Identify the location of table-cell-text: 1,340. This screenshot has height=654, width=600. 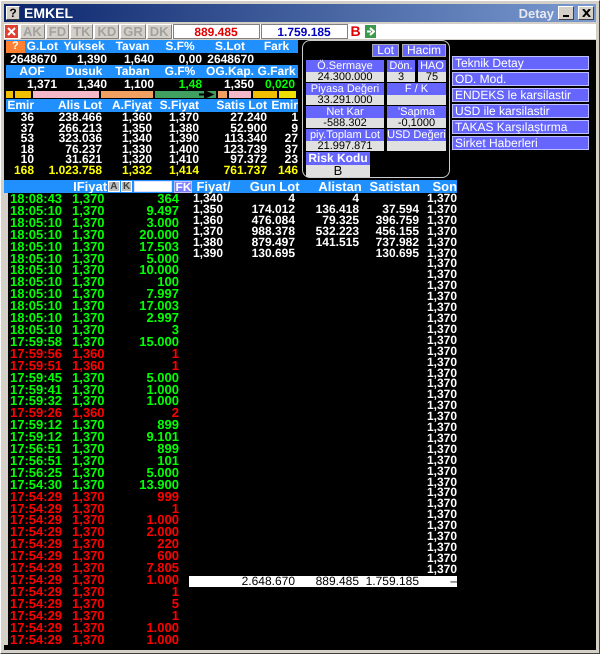
(208, 198).